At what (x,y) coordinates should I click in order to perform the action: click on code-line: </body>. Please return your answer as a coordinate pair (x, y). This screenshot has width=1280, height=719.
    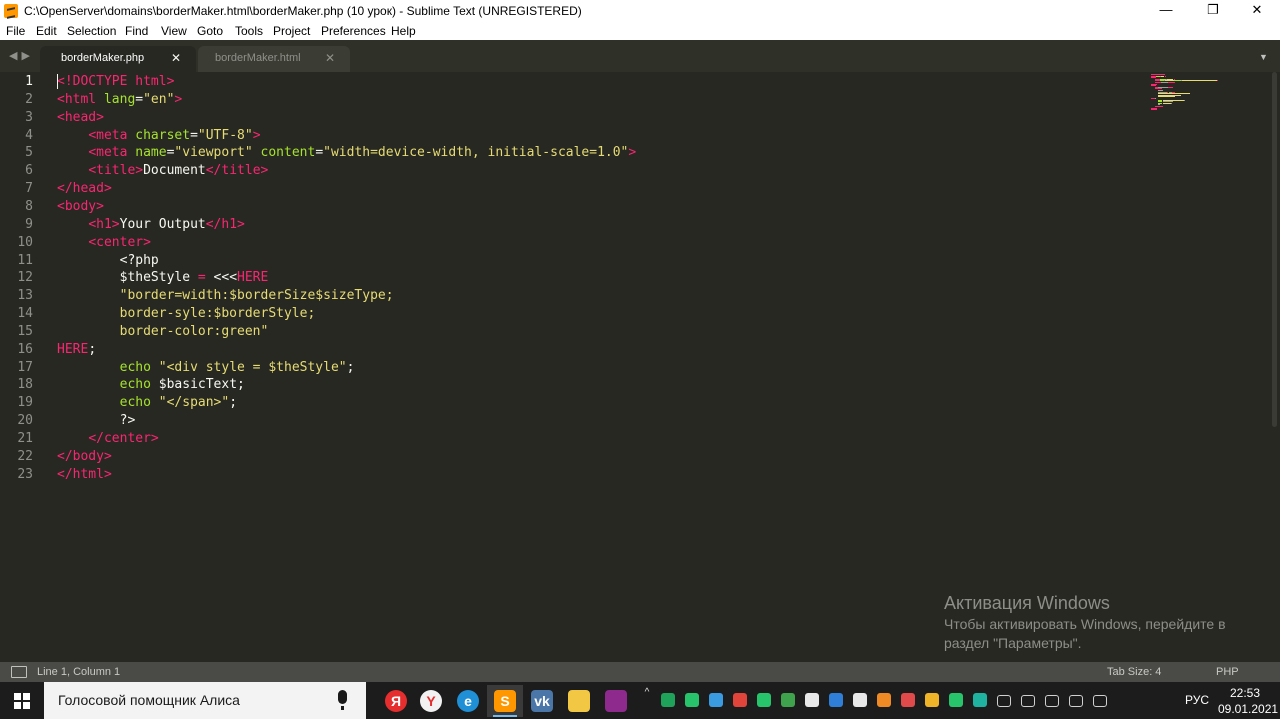
    Looking at the image, I should click on (84, 457).